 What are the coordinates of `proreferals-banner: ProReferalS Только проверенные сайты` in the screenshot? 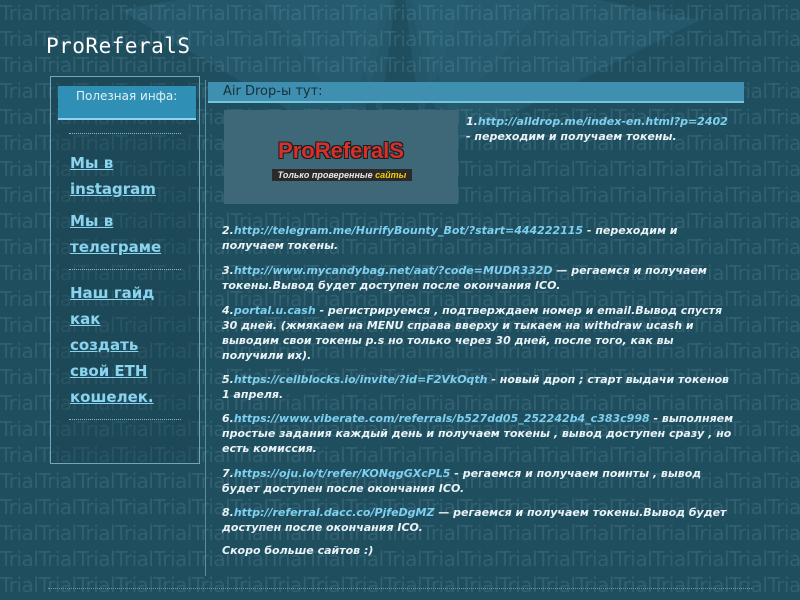 It's located at (341, 157).